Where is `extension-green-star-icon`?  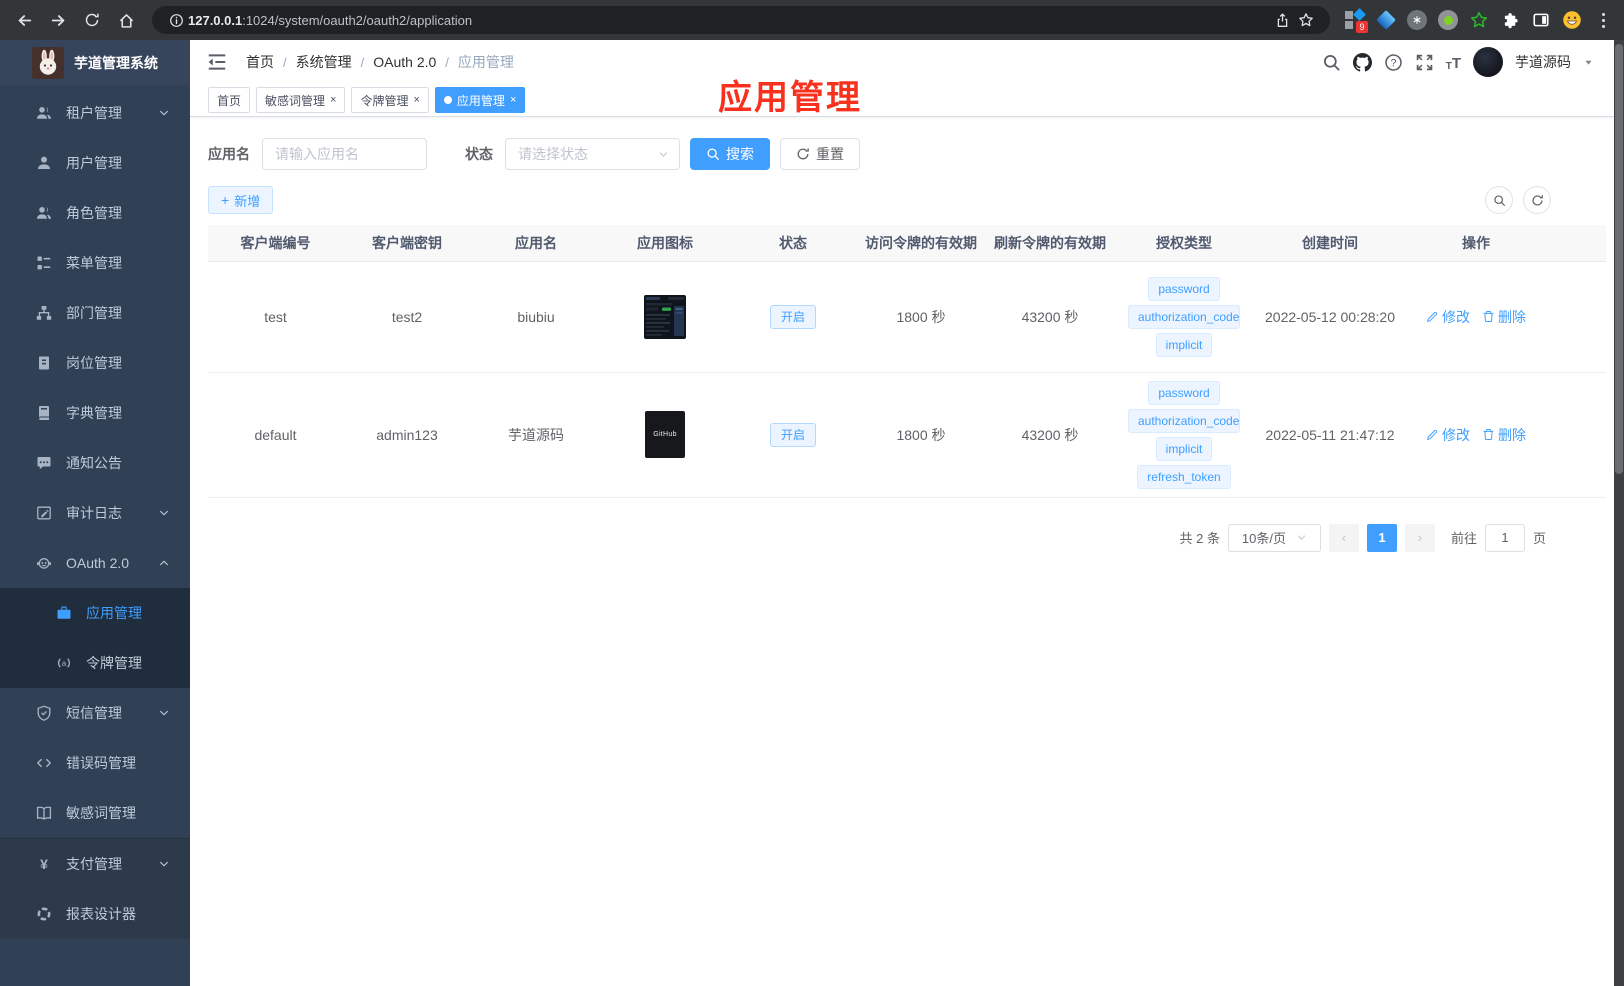 extension-green-star-icon is located at coordinates (1479, 20).